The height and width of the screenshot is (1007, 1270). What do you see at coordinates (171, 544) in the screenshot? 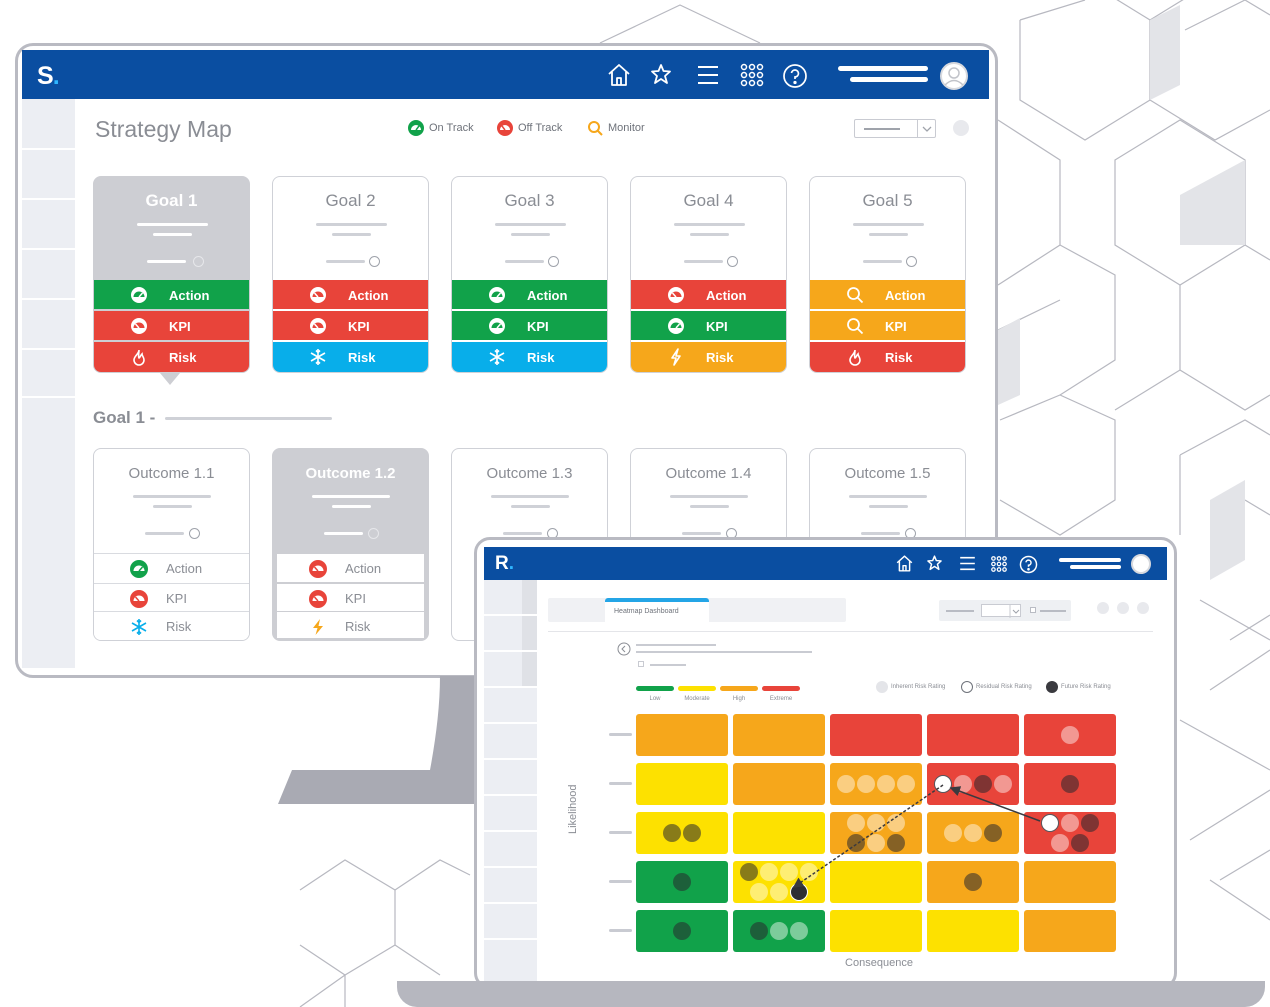
I see `outcome-card-1-1: Outcome 1.1 Action KPI Risk` at bounding box center [171, 544].